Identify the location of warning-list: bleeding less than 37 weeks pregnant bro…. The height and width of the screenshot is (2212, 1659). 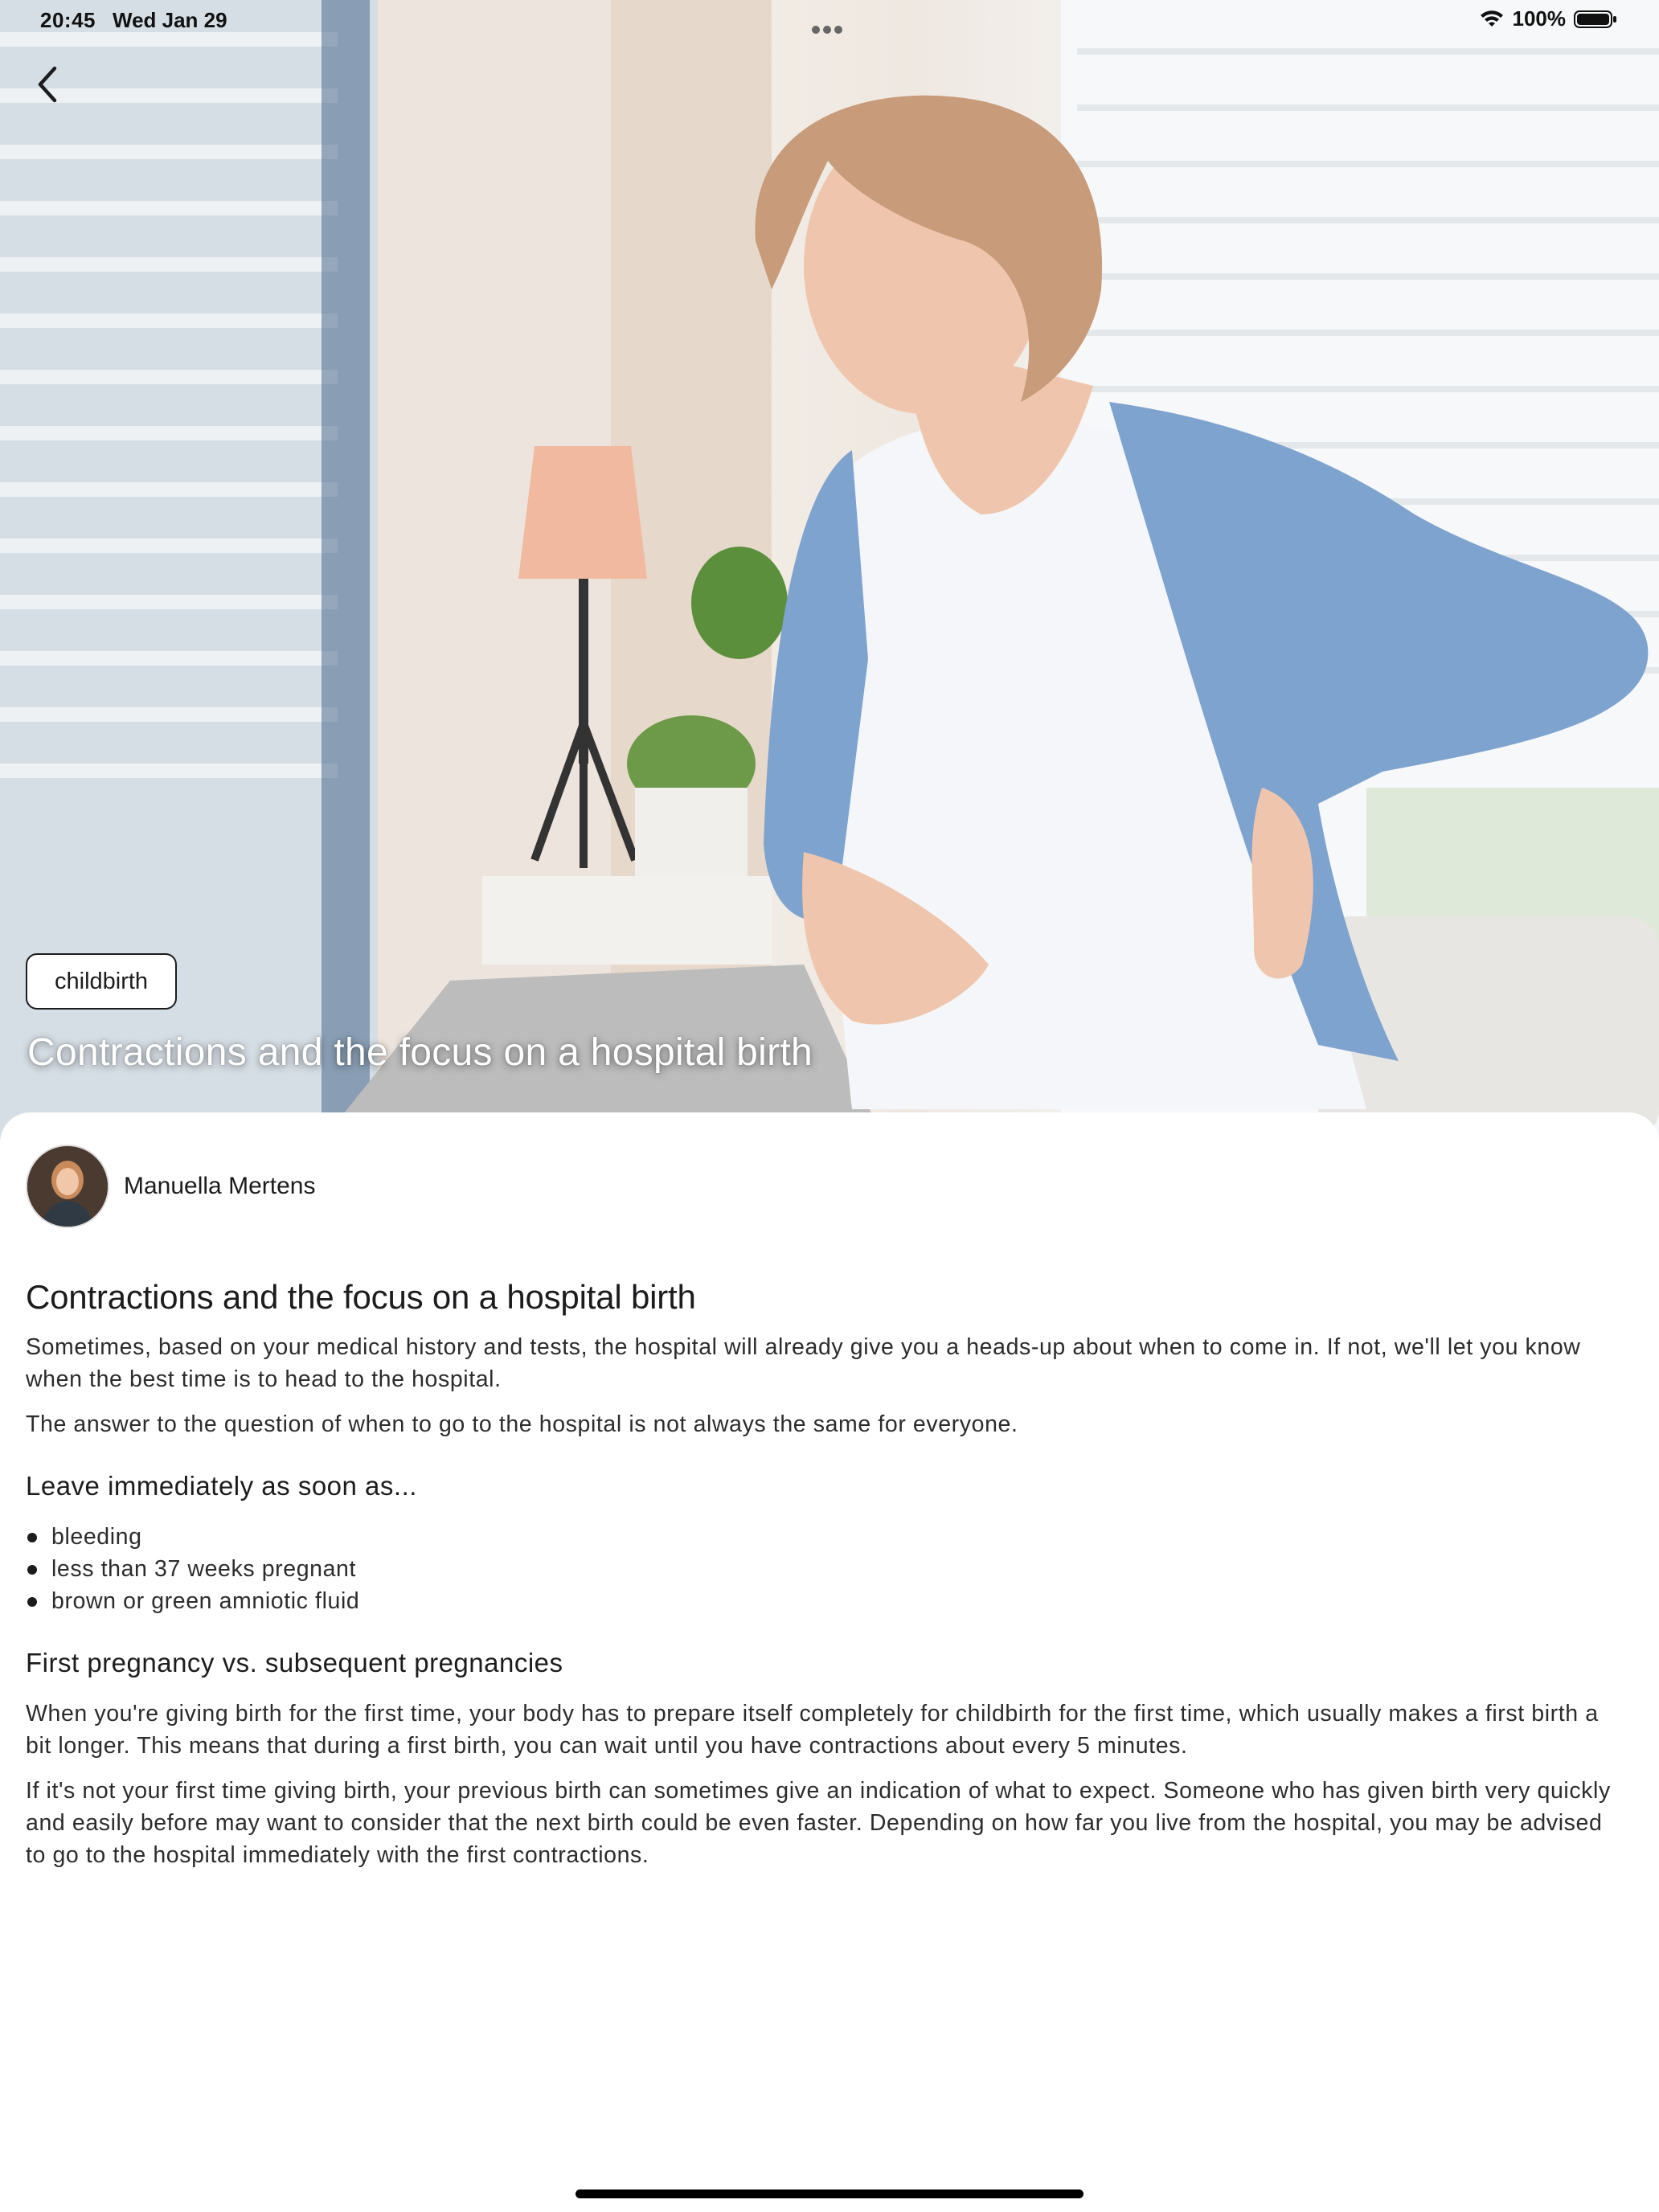
(825, 1569).